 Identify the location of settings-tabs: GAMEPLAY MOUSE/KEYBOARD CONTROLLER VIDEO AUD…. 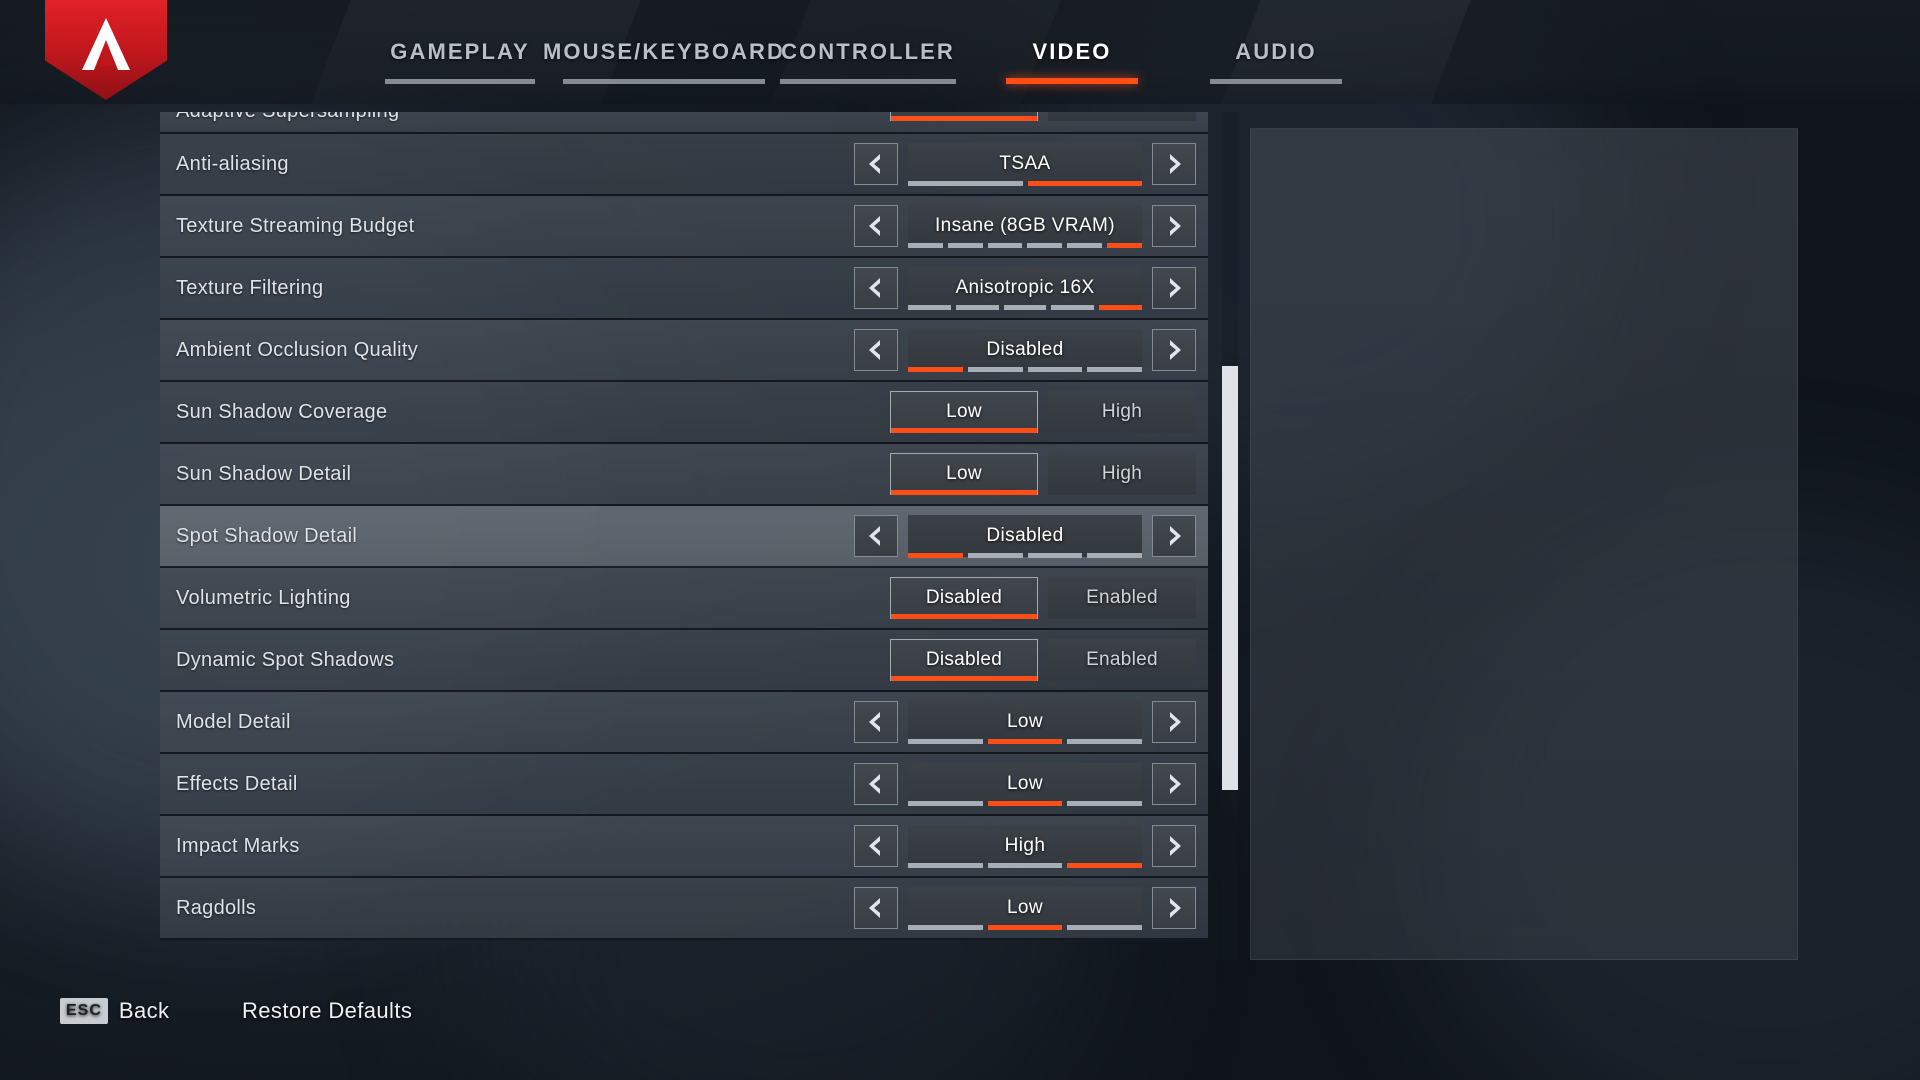
(960, 52).